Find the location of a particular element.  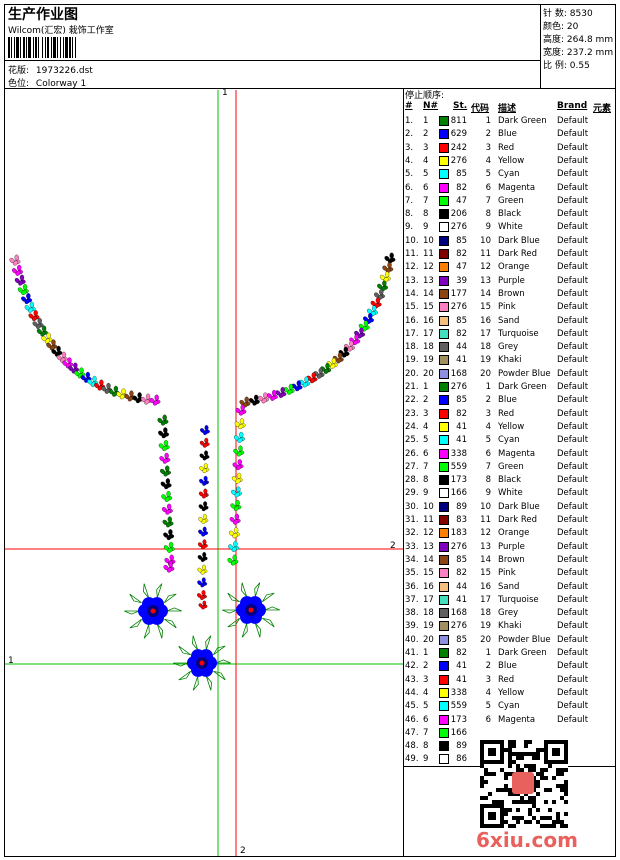

needle-number: 11 is located at coordinates (428, 520).